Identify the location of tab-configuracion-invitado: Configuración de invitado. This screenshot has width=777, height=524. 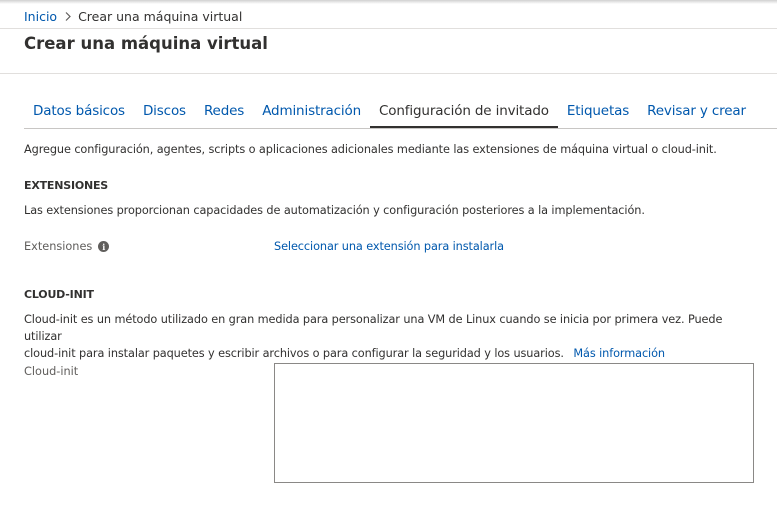
(464, 113).